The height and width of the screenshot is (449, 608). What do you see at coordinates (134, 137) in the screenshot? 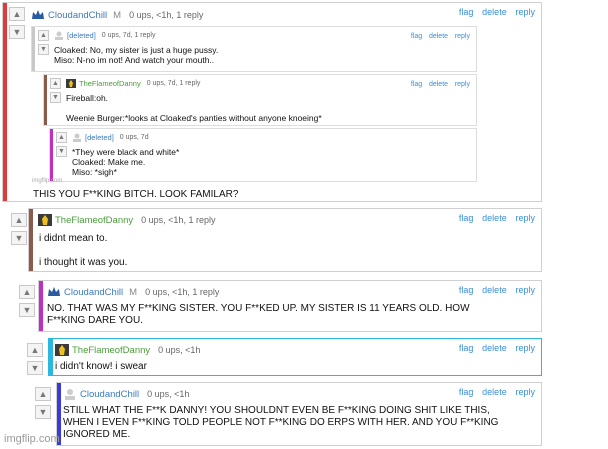
I see `comment-meta: 0 ups, 7d` at bounding box center [134, 137].